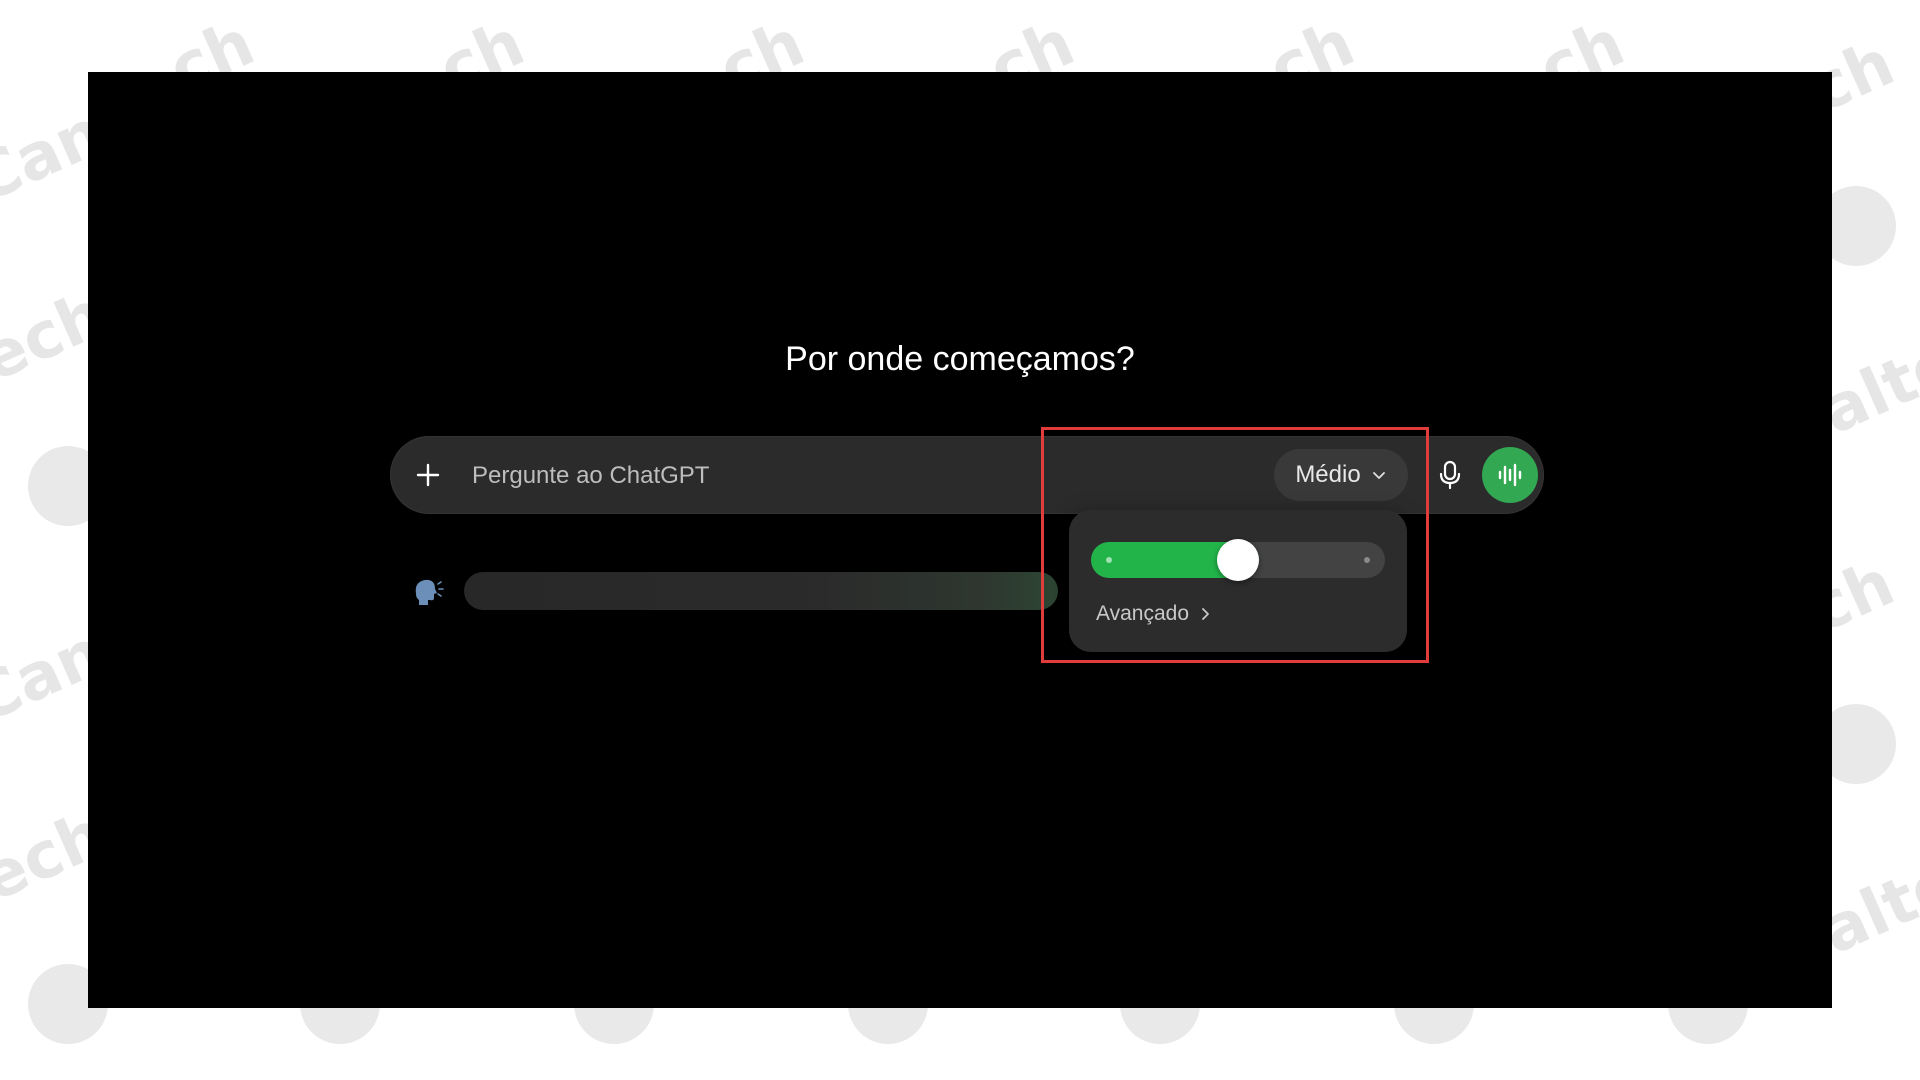 Image resolution: width=1920 pixels, height=1080 pixels. I want to click on model-select-dropdown: Médio, so click(1341, 475).